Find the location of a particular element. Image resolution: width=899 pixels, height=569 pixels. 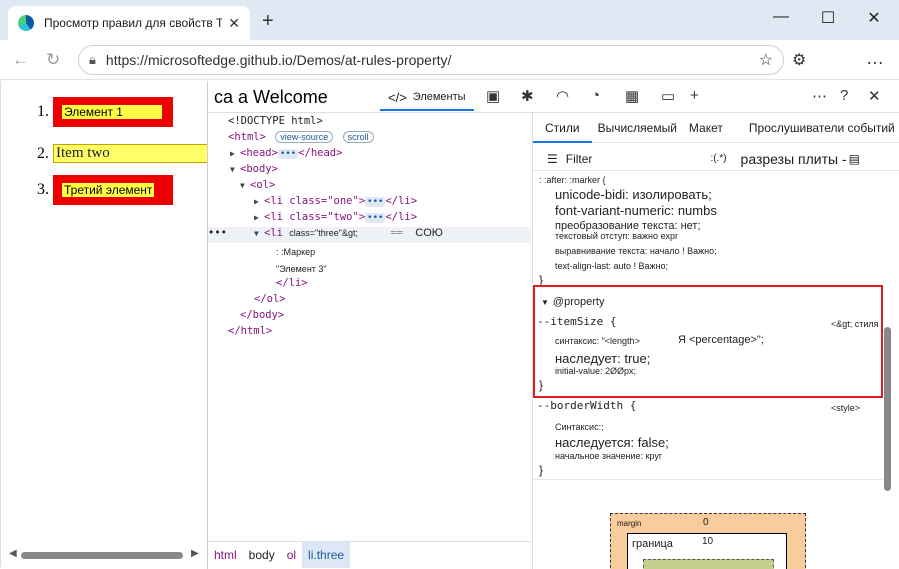

dom-li-two-tag: <li class="two"> is located at coordinates (315, 217).